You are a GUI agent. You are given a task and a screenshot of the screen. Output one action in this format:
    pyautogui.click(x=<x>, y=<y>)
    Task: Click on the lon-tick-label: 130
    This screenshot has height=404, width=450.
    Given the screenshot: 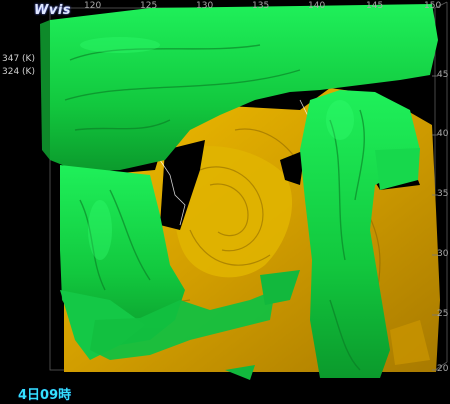 What is the action you would take?
    pyautogui.click(x=205, y=6)
    